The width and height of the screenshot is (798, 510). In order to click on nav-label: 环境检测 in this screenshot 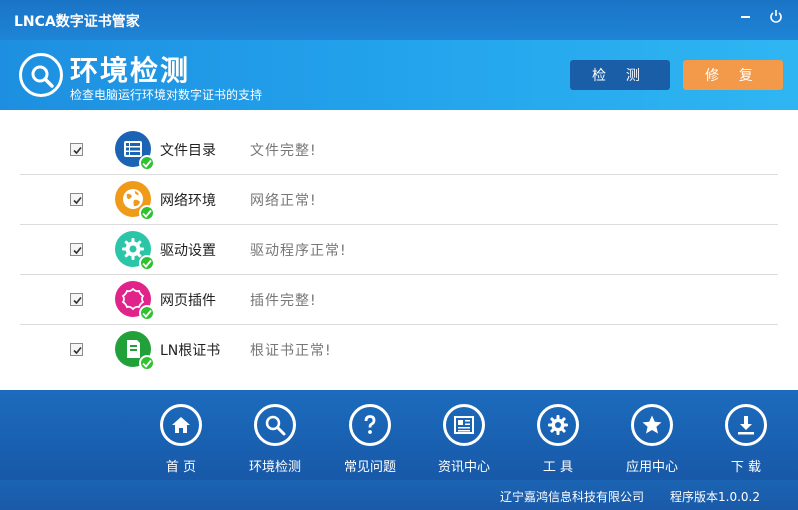, I will do `click(274, 467)`.